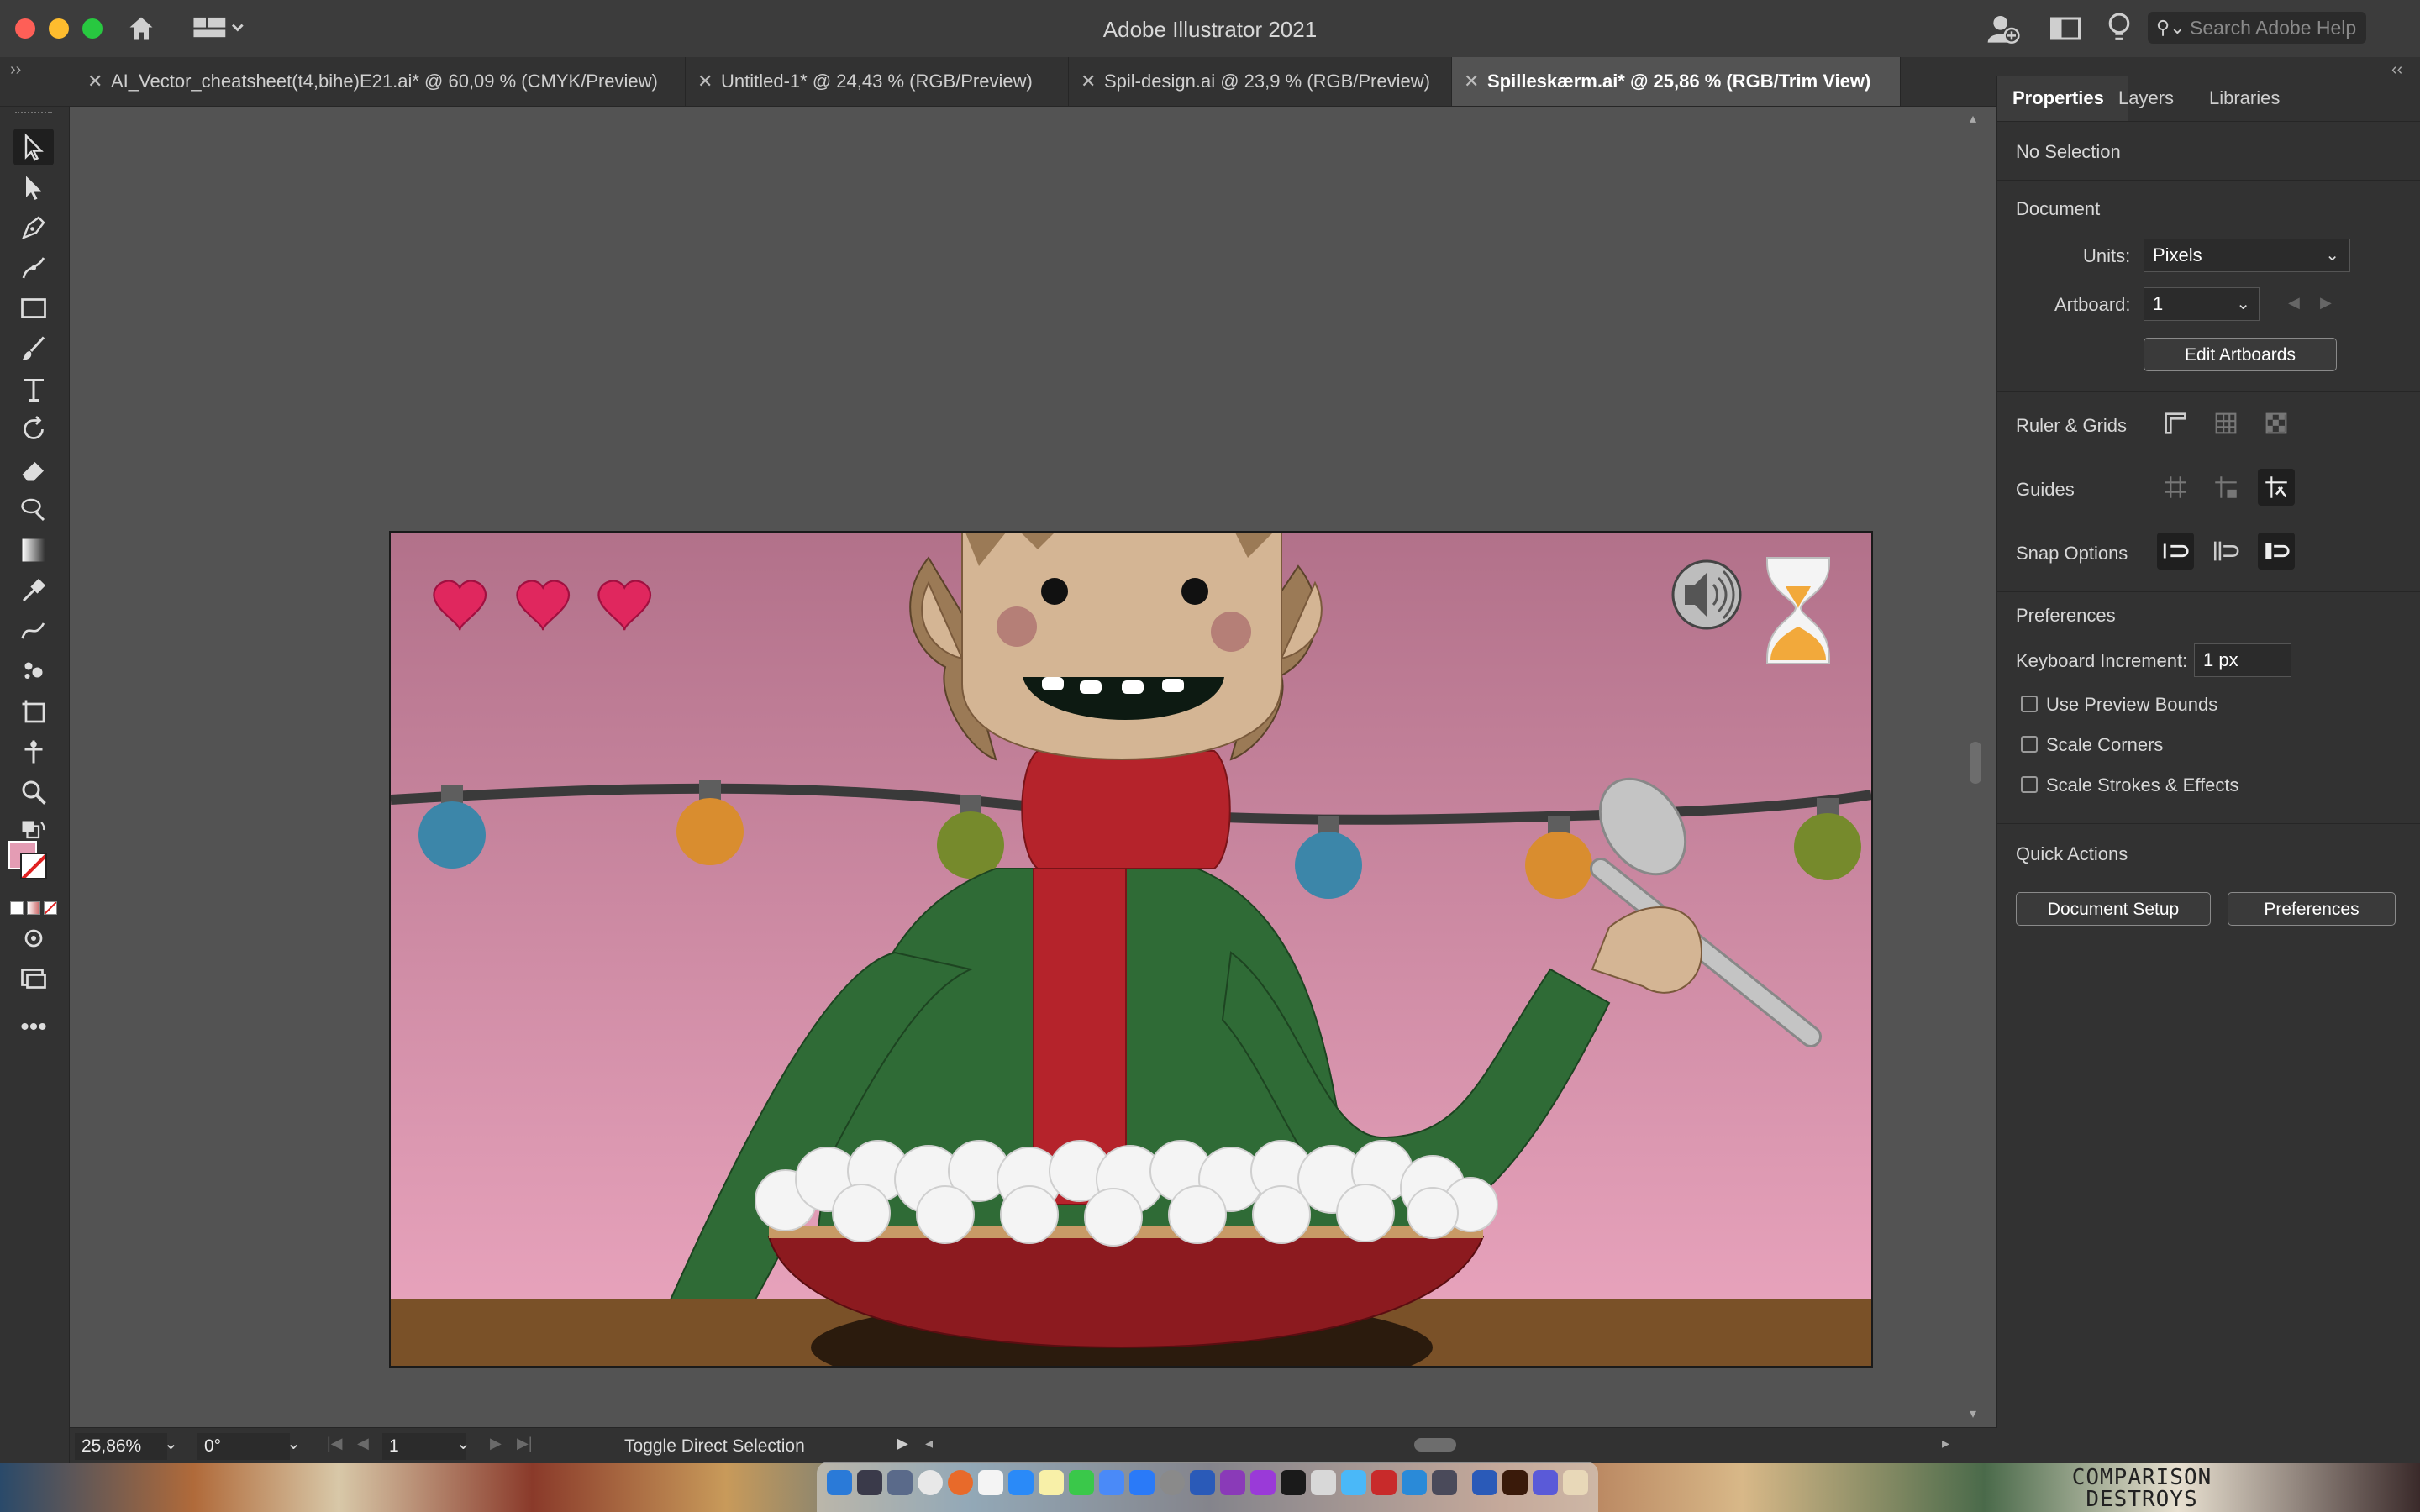 The width and height of the screenshot is (2420, 1512). What do you see at coordinates (294, 1443) in the screenshot?
I see `rotation-dropdown-icon: ⌄` at bounding box center [294, 1443].